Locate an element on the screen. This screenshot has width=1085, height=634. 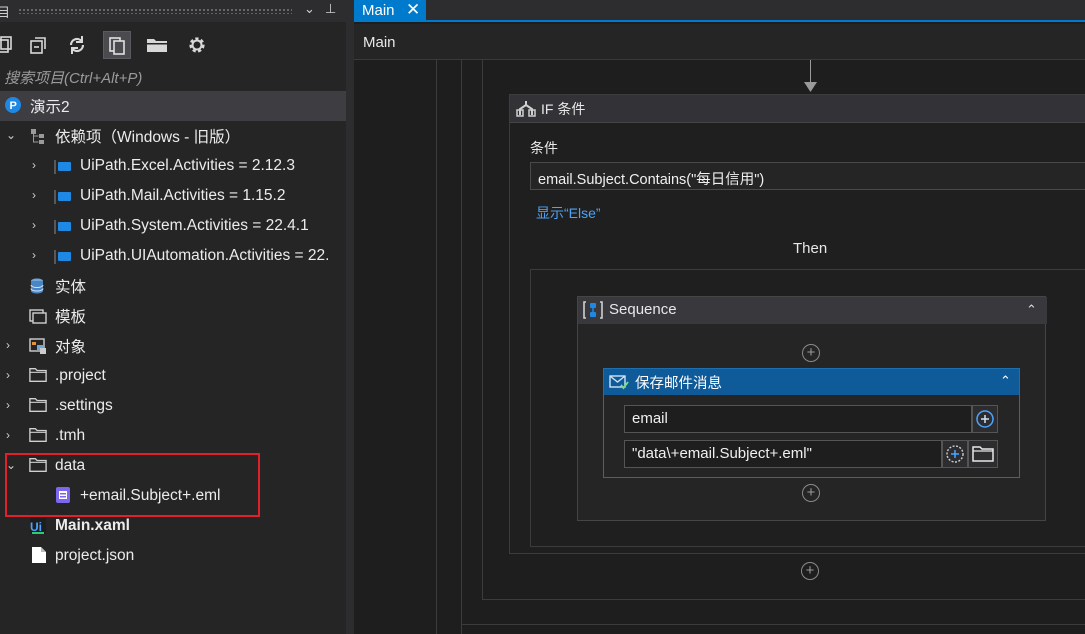
save-mail-title: 保存邮件消息 is located at coordinates (678, 384).